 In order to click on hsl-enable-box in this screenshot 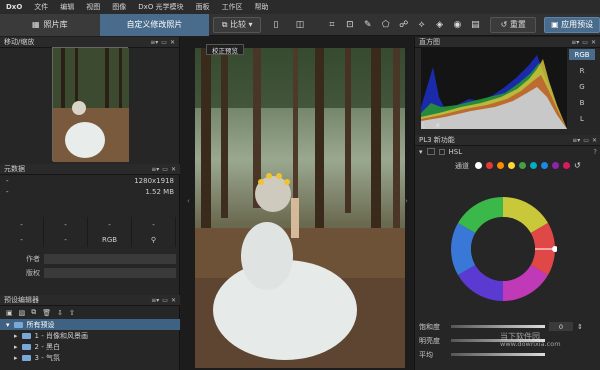, I will do `click(441, 151)`.